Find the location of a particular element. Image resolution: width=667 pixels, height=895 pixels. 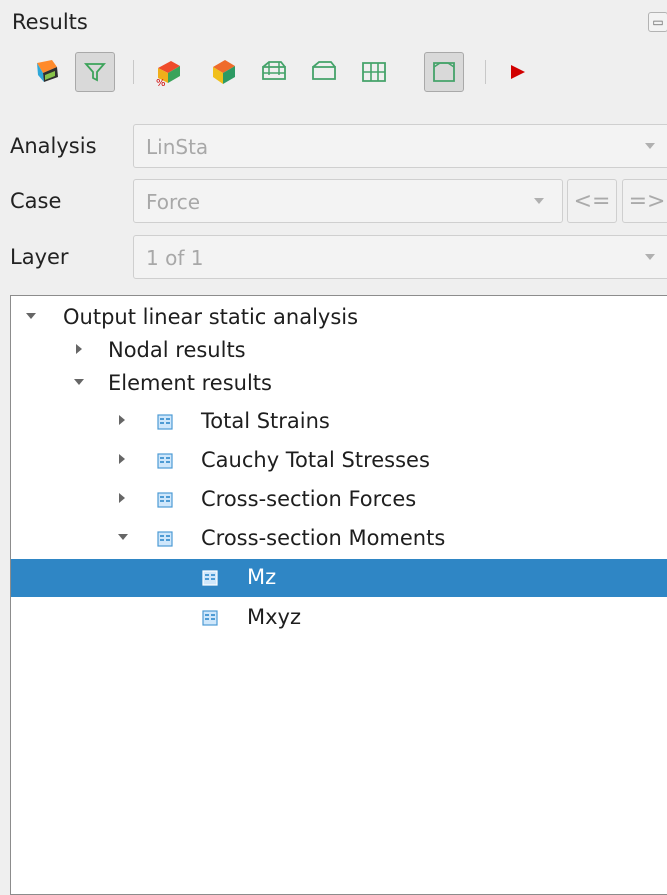

tree-item-cross-section-moments: Cross-section Moments is located at coordinates (339, 539).